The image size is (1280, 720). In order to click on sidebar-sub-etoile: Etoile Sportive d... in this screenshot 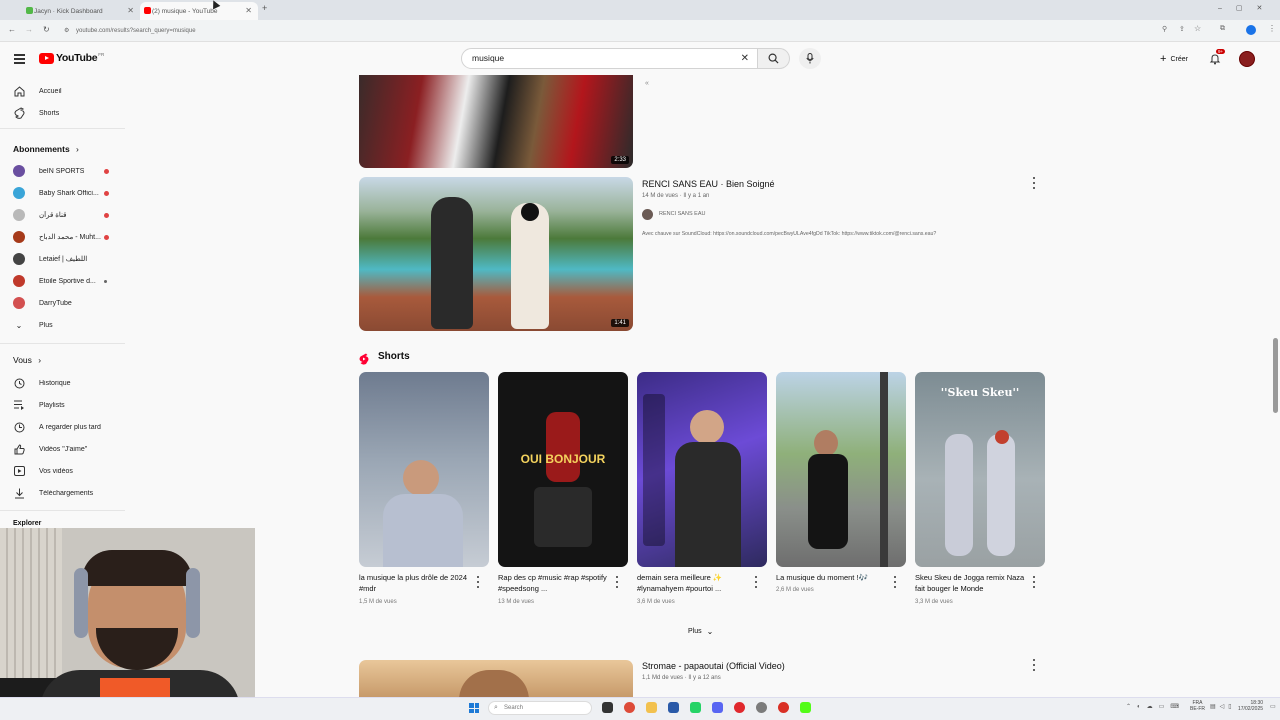, I will do `click(62, 281)`.